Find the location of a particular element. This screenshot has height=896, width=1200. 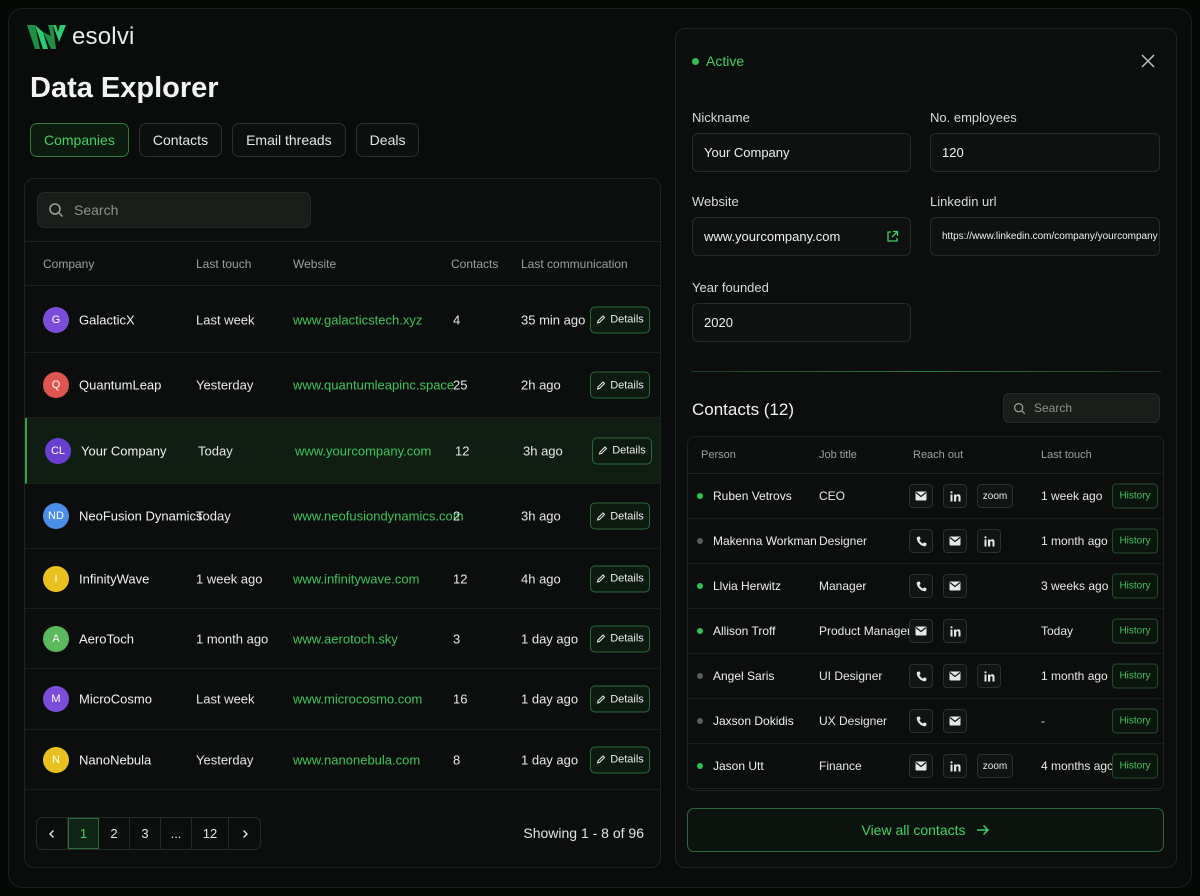

tab-companies: Companies is located at coordinates (79, 140).